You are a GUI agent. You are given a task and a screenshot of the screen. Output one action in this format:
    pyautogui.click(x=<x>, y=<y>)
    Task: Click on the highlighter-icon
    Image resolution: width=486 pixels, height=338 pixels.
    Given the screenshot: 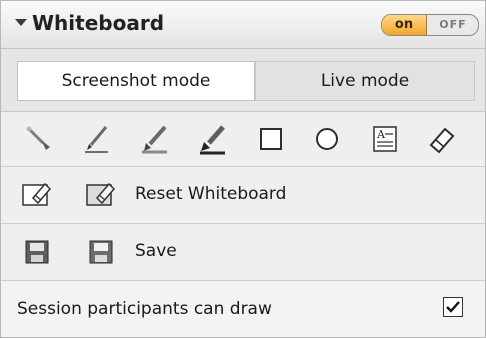 What is the action you would take?
    pyautogui.click(x=155, y=139)
    